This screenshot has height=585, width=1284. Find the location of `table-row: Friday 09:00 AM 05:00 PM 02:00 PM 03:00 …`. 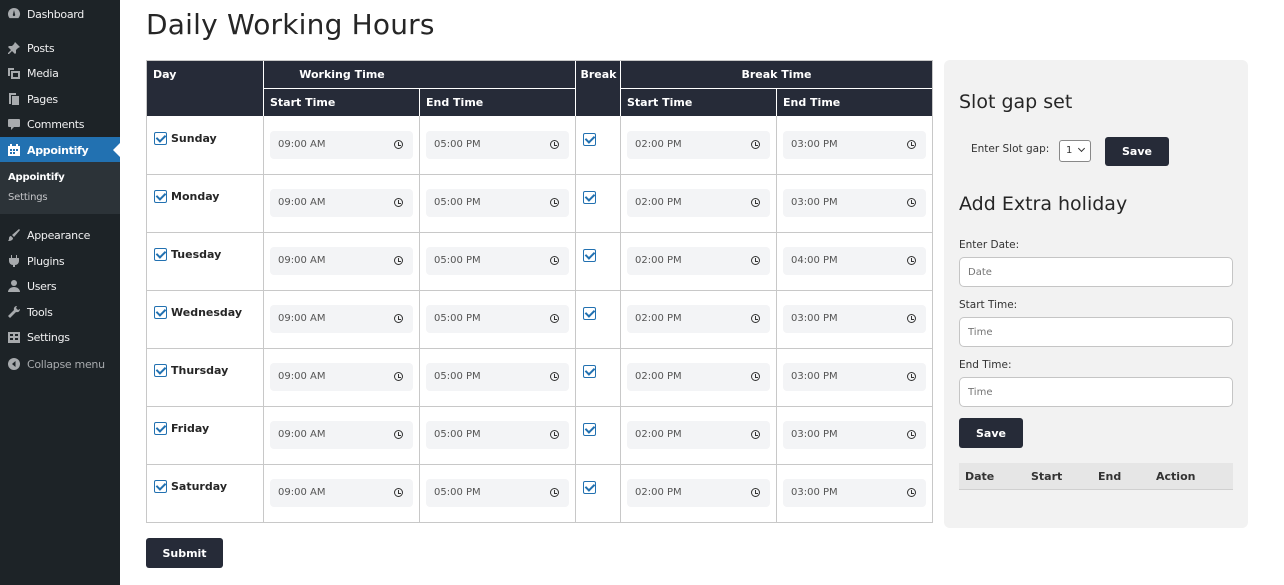

table-row: Friday 09:00 AM 05:00 PM 02:00 PM 03:00 … is located at coordinates (540, 435).